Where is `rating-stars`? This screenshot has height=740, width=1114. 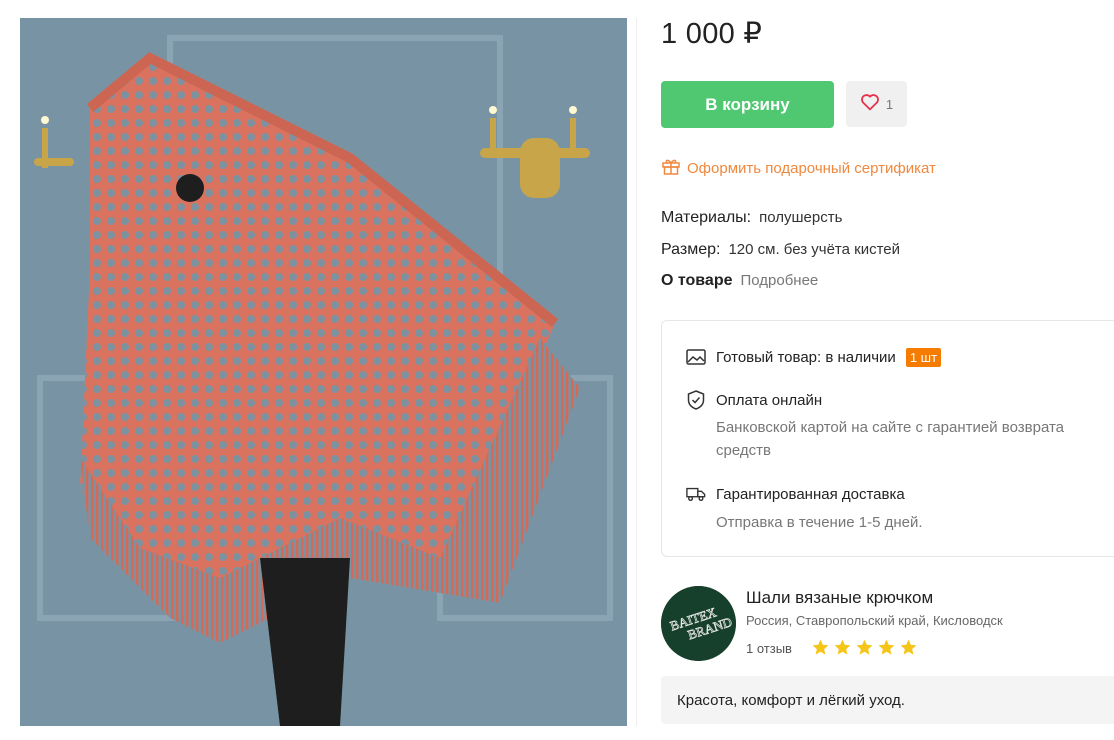 rating-stars is located at coordinates (864, 647).